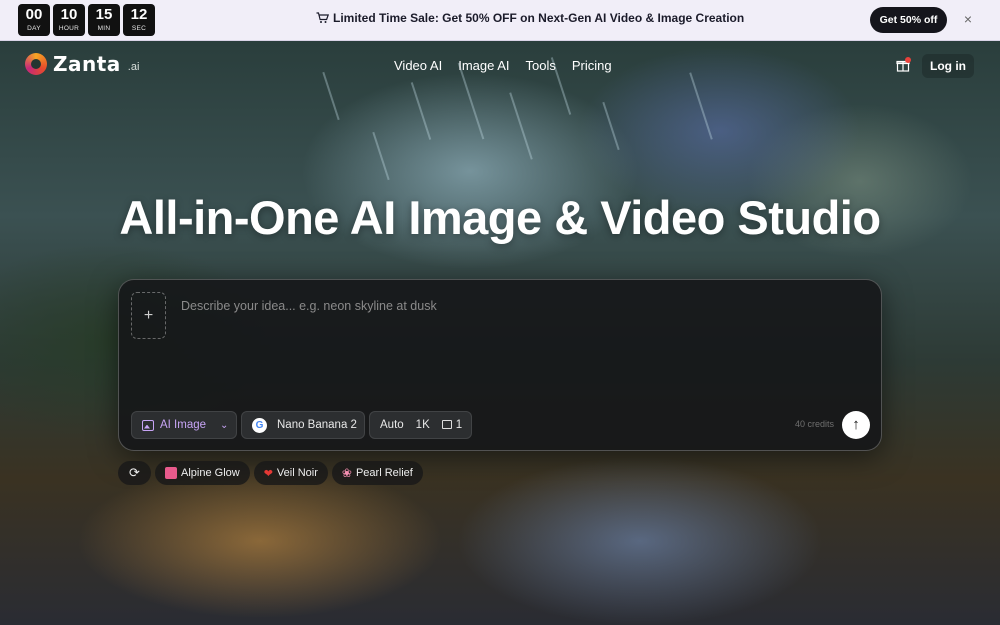  I want to click on logo-mark-icon, so click(36, 64).